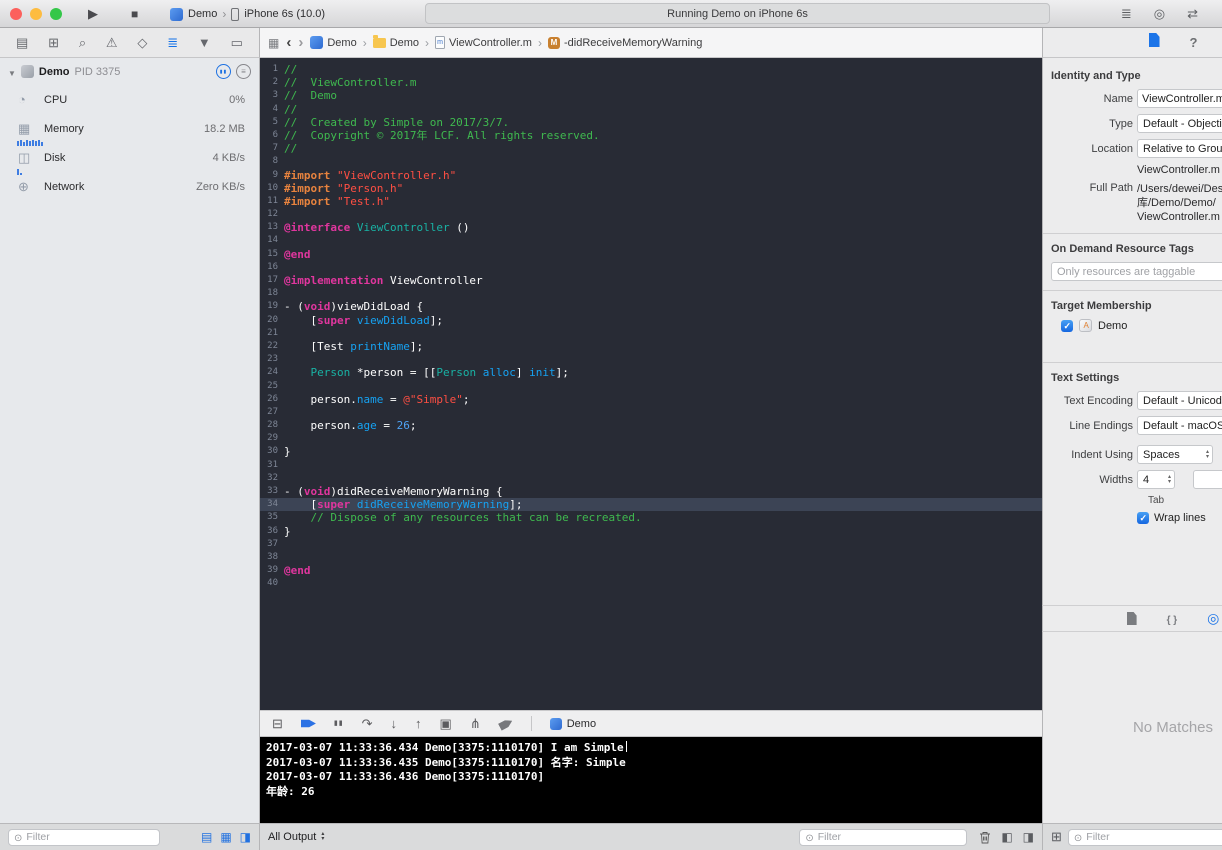  I want to click on gauge-view-icon-2: ▦, so click(225, 837).